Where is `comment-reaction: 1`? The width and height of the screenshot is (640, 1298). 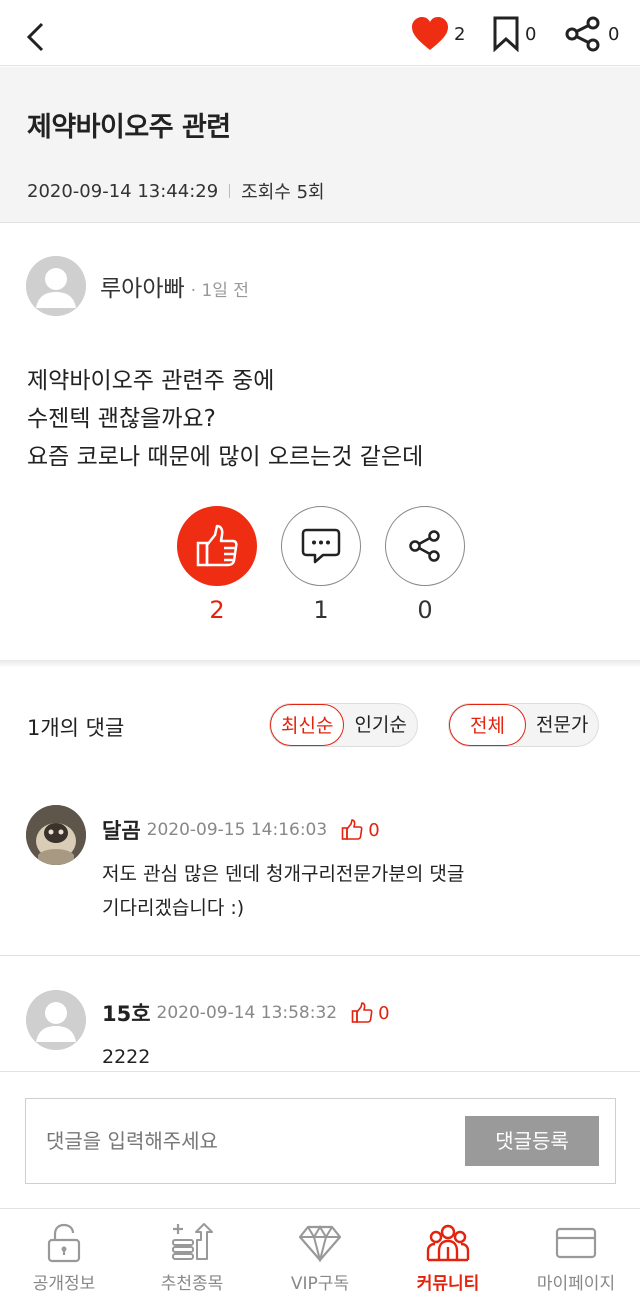 comment-reaction: 1 is located at coordinates (321, 565).